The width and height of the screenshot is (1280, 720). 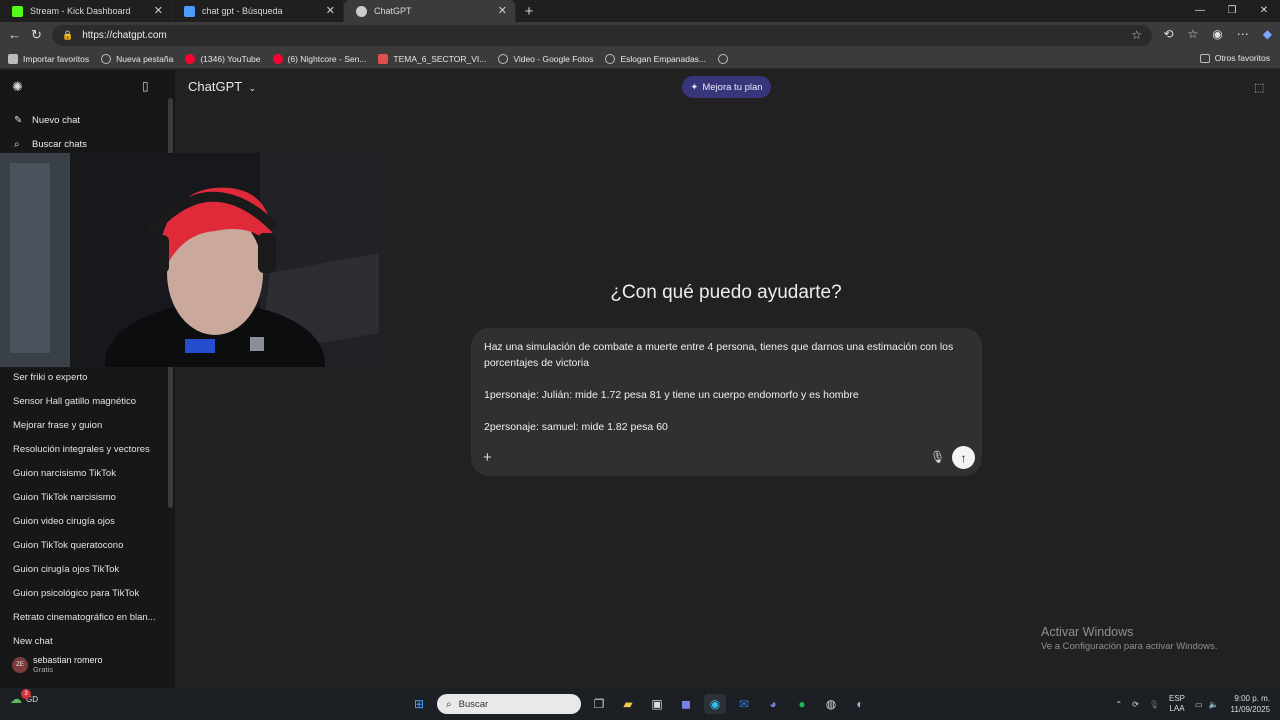 What do you see at coordinates (88, 497) in the screenshot?
I see `chat-item: Guion TikTok narcisismo` at bounding box center [88, 497].